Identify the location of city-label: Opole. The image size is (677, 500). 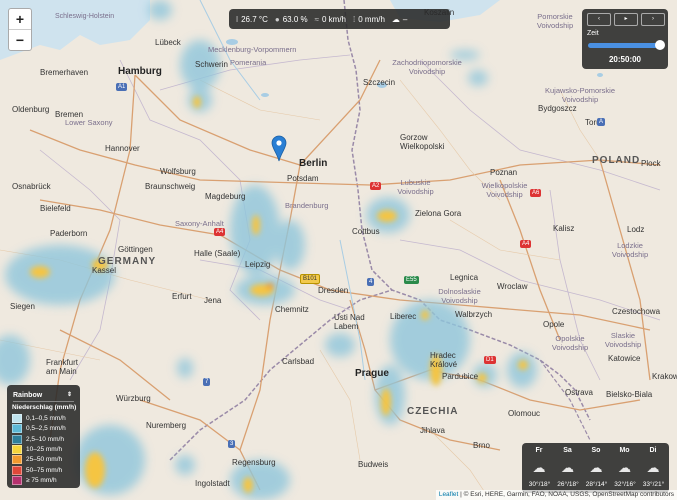
(554, 324).